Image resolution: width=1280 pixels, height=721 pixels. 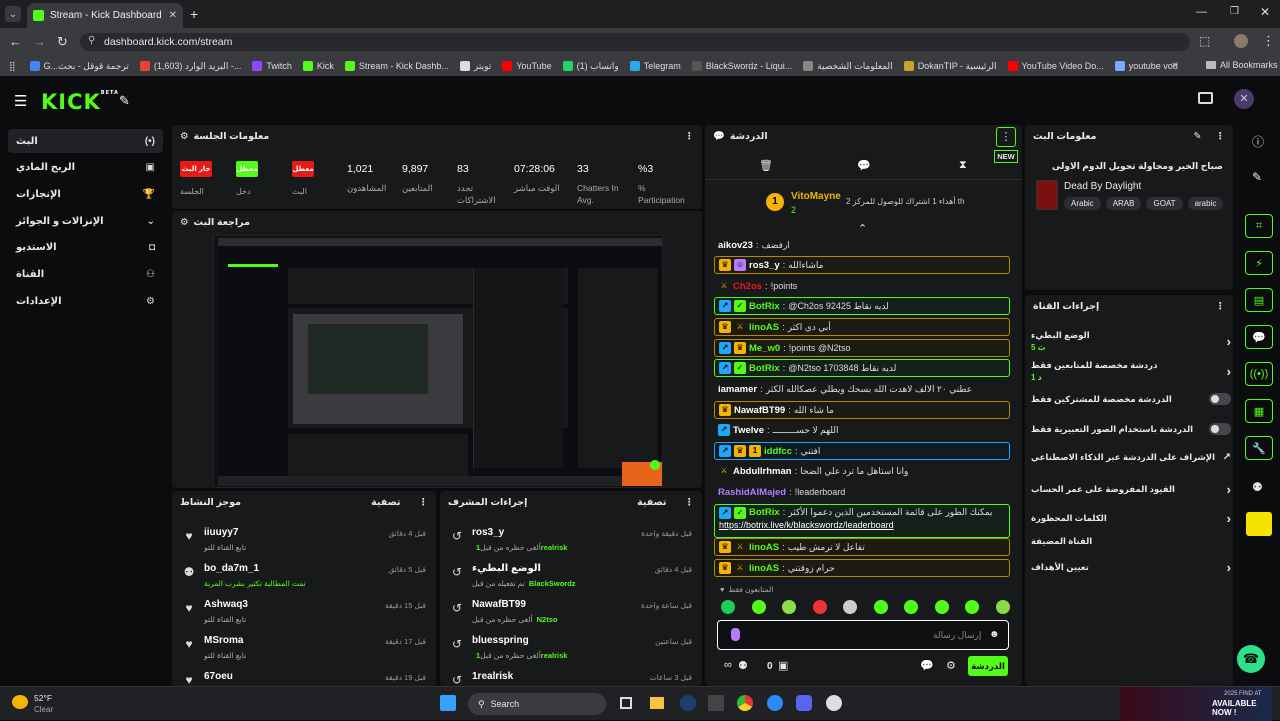 What do you see at coordinates (1205, 98) in the screenshot?
I see `wallet-icon` at bounding box center [1205, 98].